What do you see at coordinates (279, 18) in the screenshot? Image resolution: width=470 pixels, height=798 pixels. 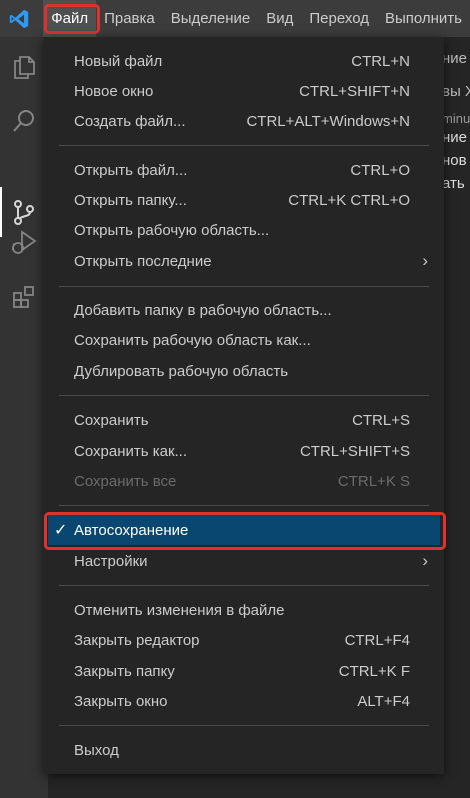 I see `menu-view: Вид` at bounding box center [279, 18].